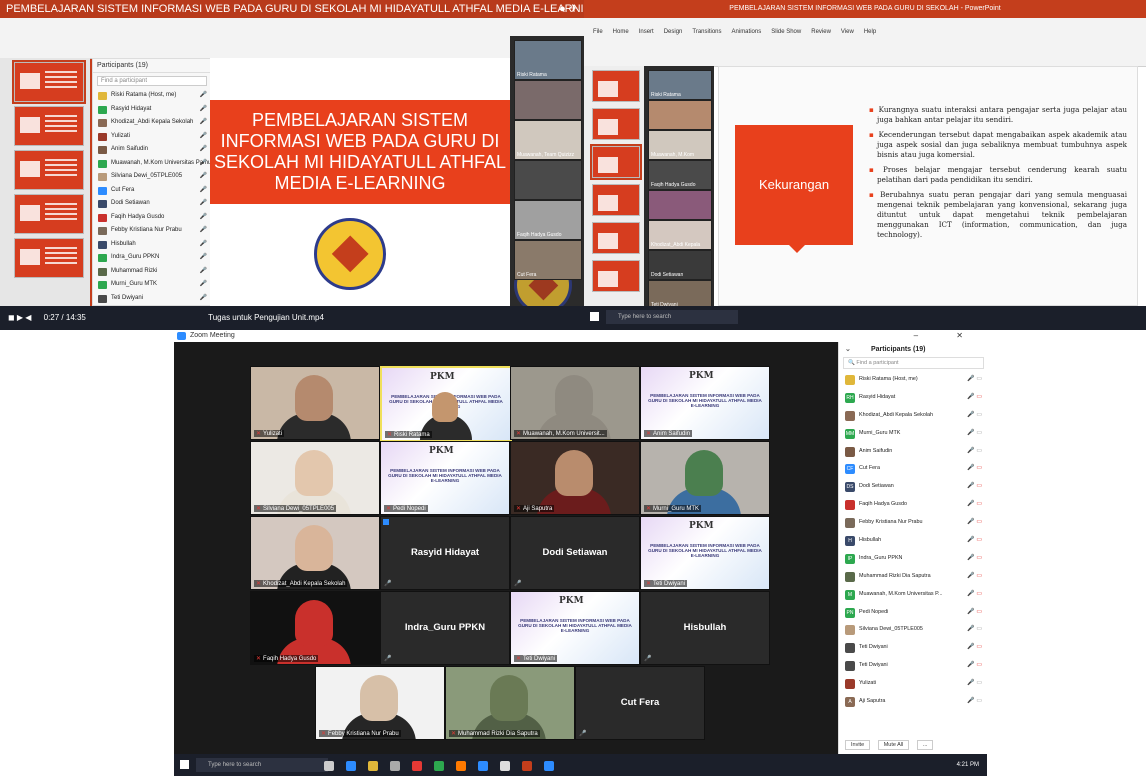  I want to click on video-tile: ✕ Febby Kristiana Nur Prabu, so click(380, 703).